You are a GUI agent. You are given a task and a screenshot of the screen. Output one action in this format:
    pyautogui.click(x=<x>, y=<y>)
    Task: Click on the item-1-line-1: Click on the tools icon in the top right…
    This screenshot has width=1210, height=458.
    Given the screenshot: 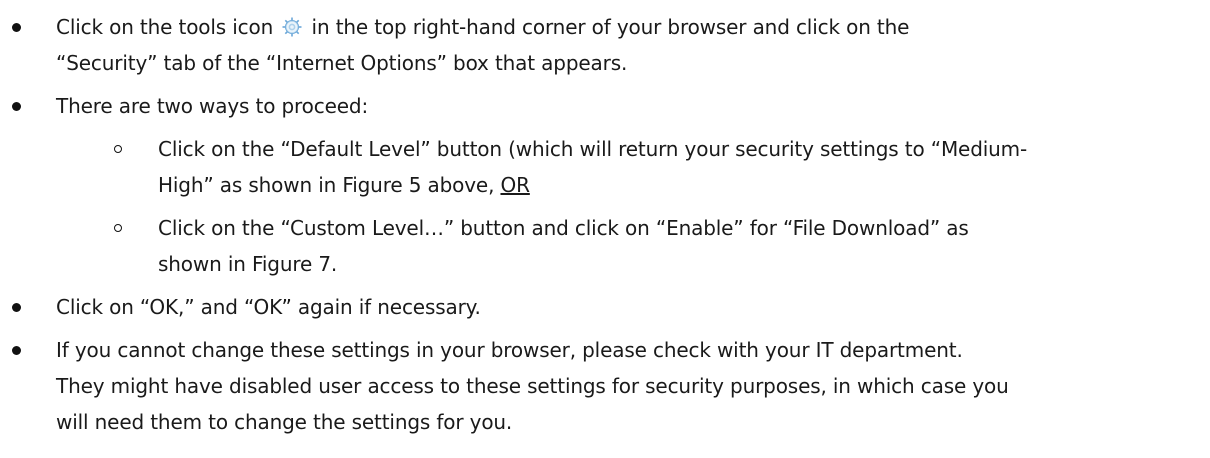 What is the action you would take?
    pyautogui.click(x=482, y=27)
    